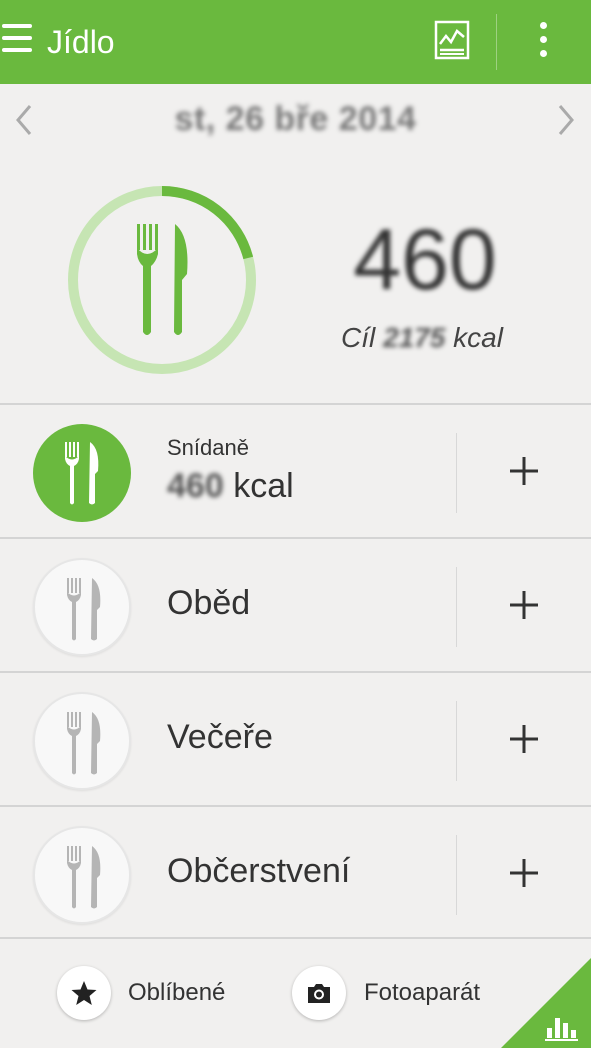 This screenshot has width=591, height=1048. I want to click on add-breakfast-button, so click(524, 471).